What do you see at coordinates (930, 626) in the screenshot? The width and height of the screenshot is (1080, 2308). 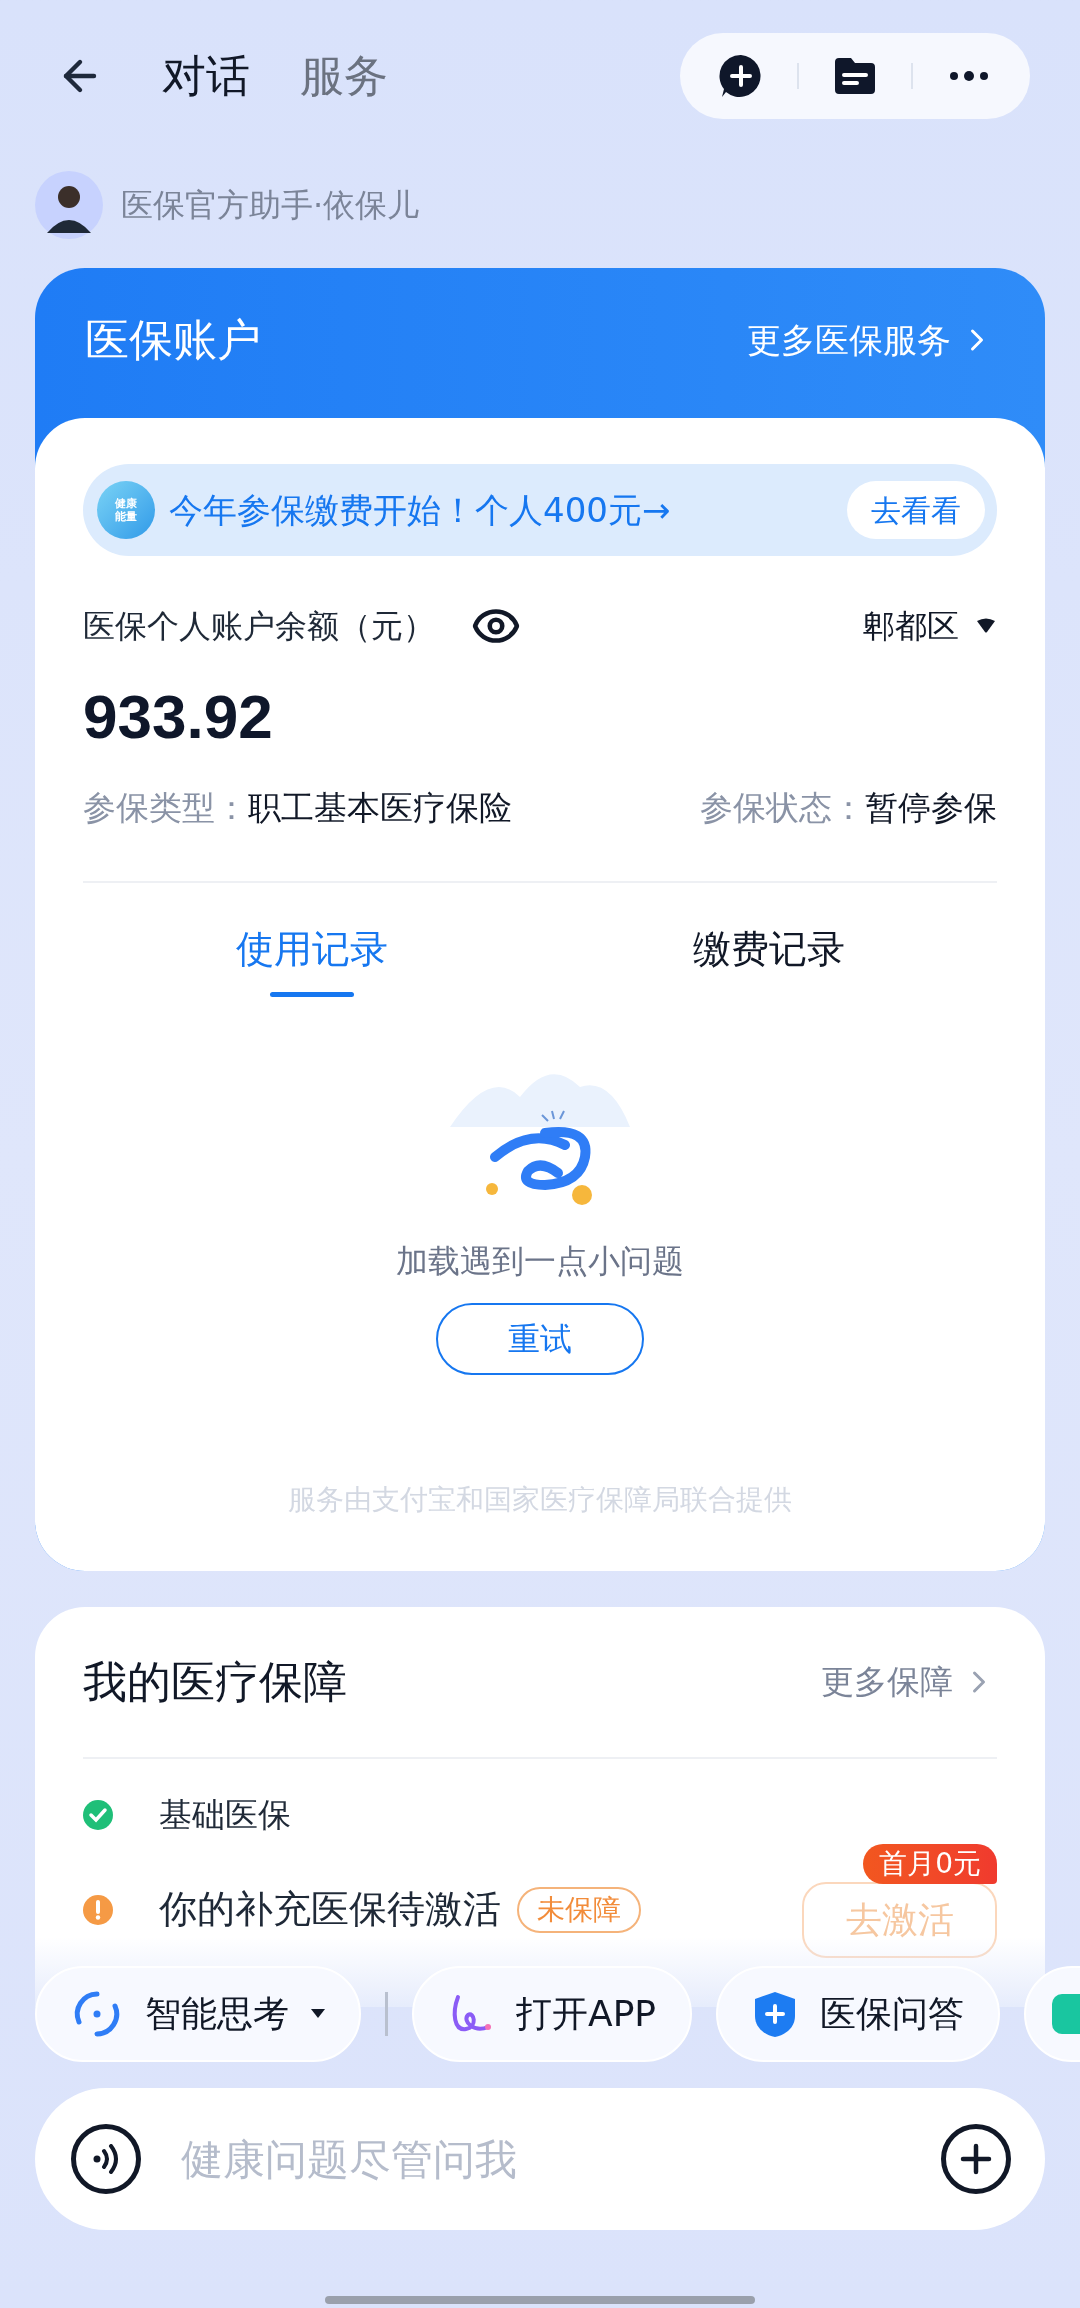 I see `region-dropdown: 郫都区` at bounding box center [930, 626].